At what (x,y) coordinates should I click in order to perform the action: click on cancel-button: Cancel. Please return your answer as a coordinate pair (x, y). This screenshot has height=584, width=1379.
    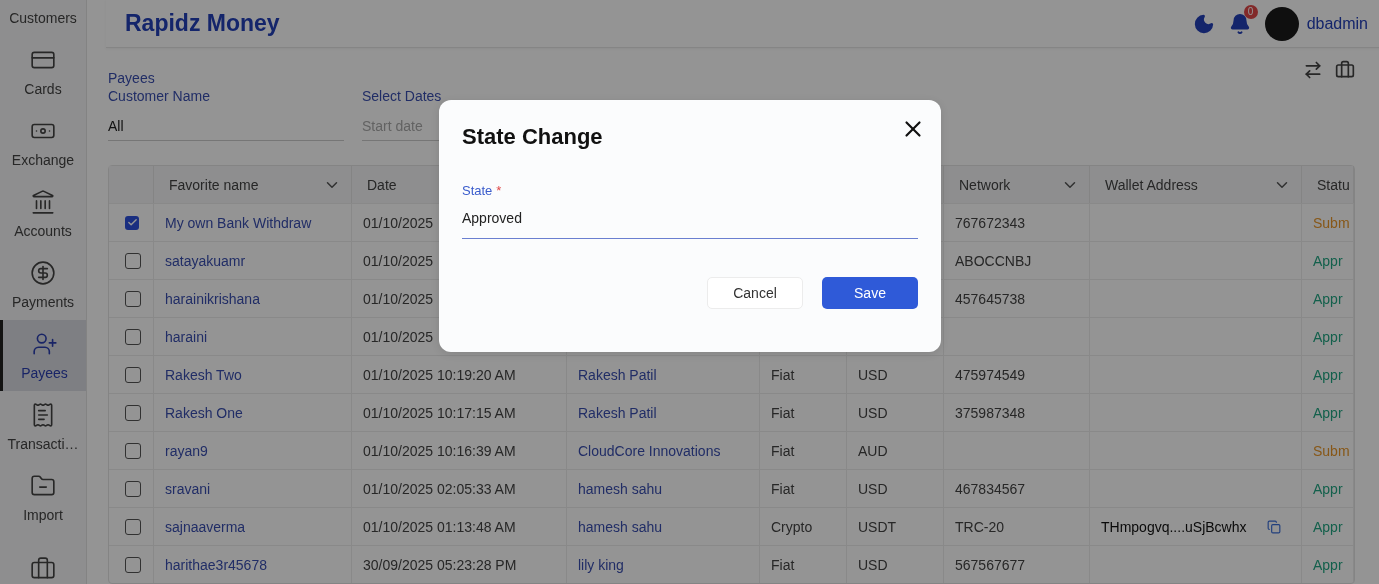
    Looking at the image, I should click on (755, 293).